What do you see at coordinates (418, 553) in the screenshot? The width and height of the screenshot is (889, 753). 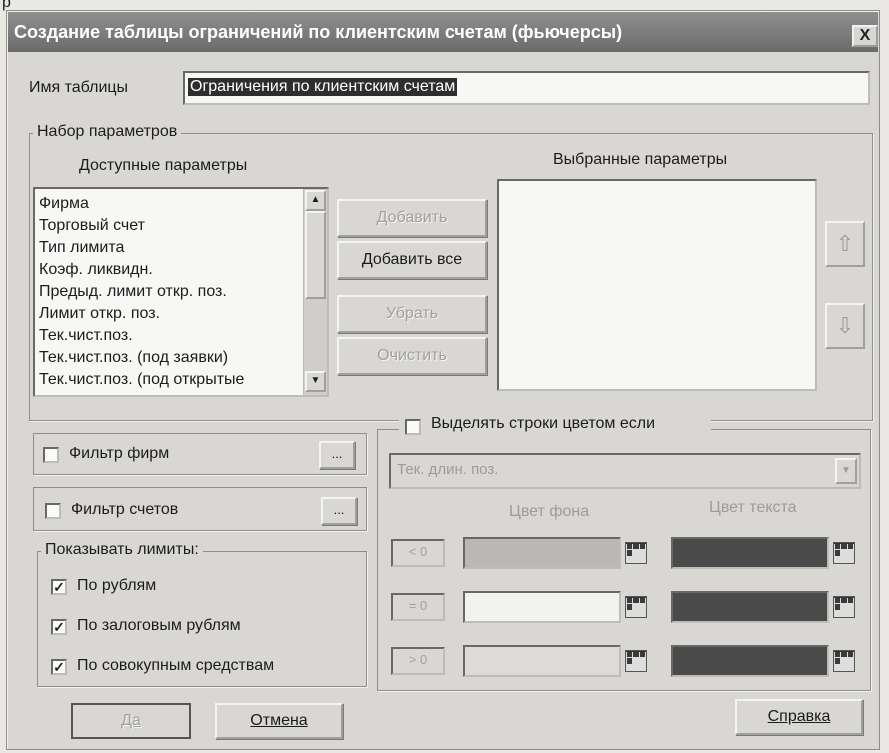 I see `condition-operator: < 0` at bounding box center [418, 553].